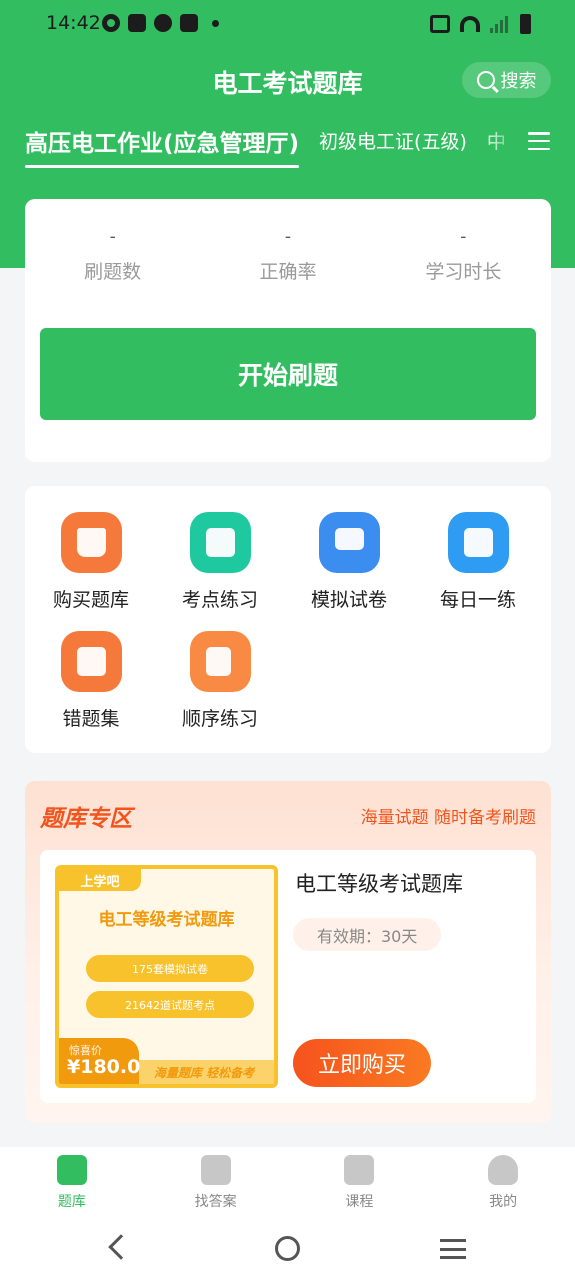 This screenshot has height=1280, width=575. I want to click on app-notification-icon, so click(189, 23).